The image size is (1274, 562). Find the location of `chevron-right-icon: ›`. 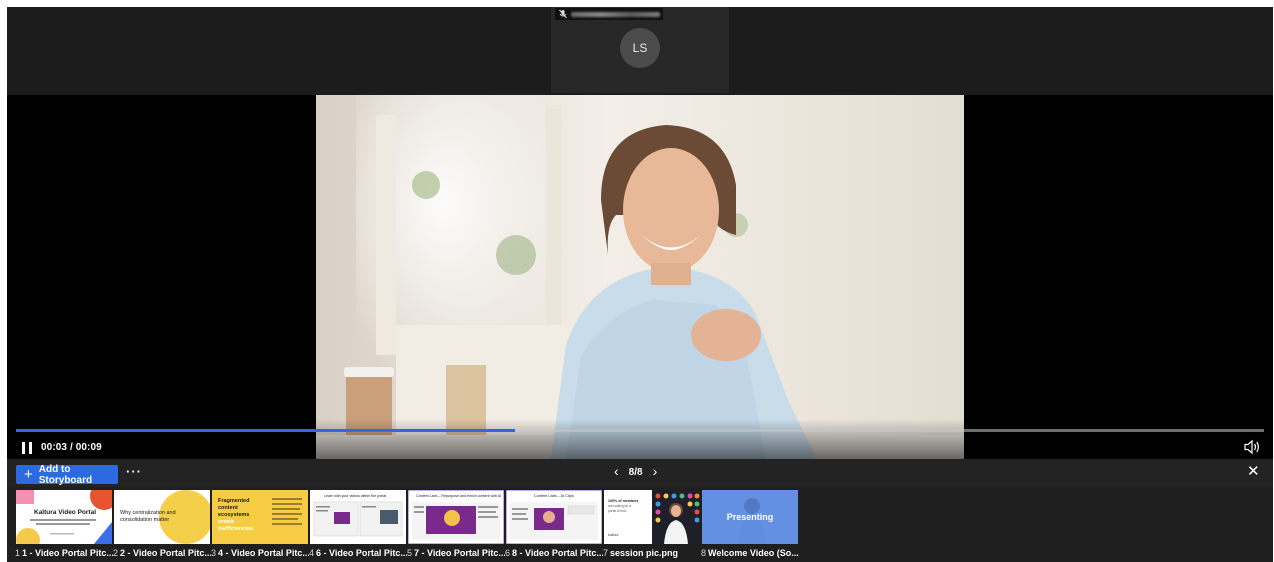

chevron-right-icon: › is located at coordinates (655, 471).